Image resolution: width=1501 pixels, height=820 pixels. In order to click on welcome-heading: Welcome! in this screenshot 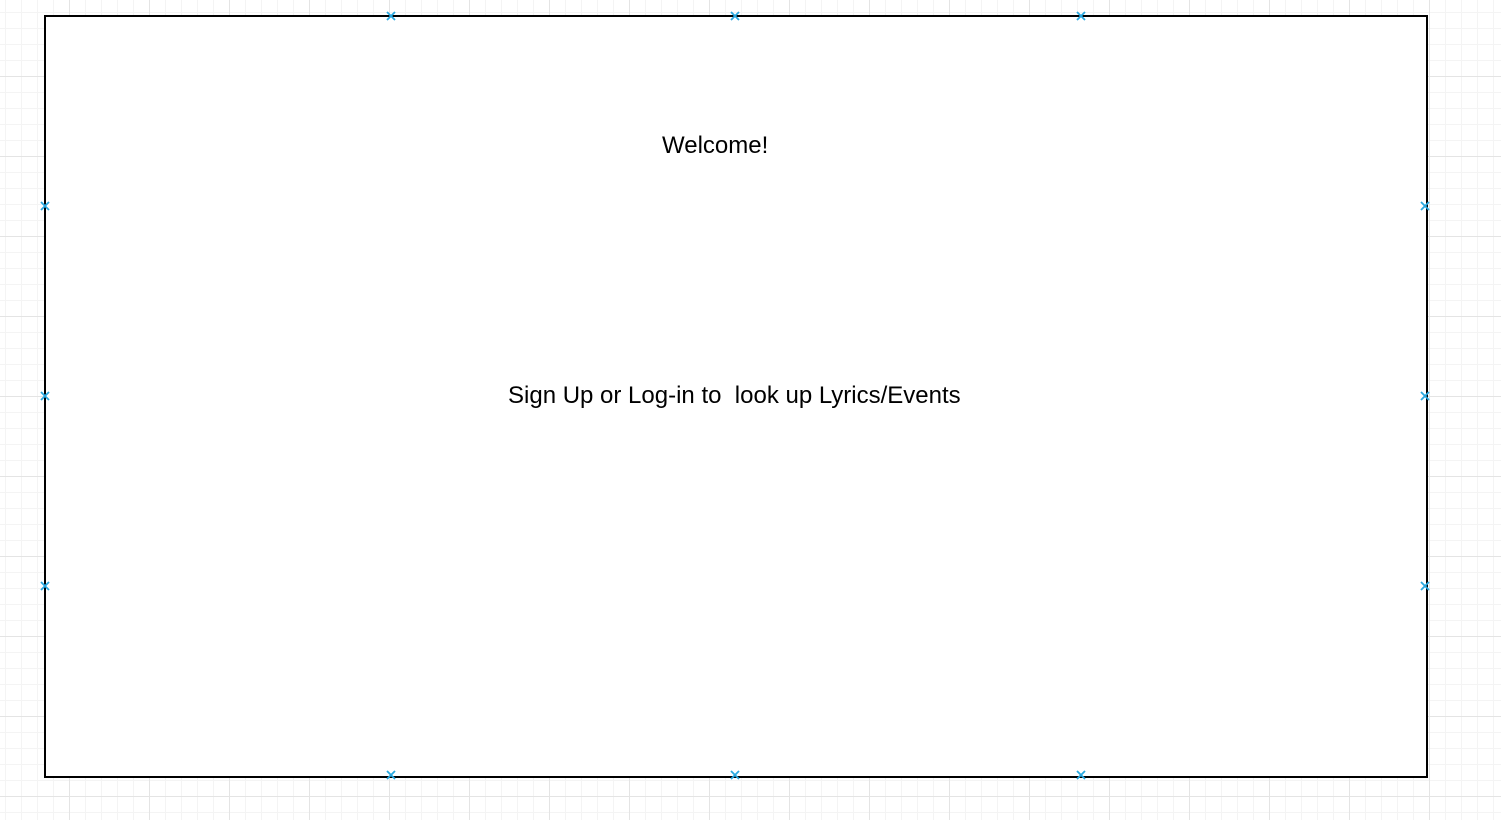, I will do `click(715, 145)`.